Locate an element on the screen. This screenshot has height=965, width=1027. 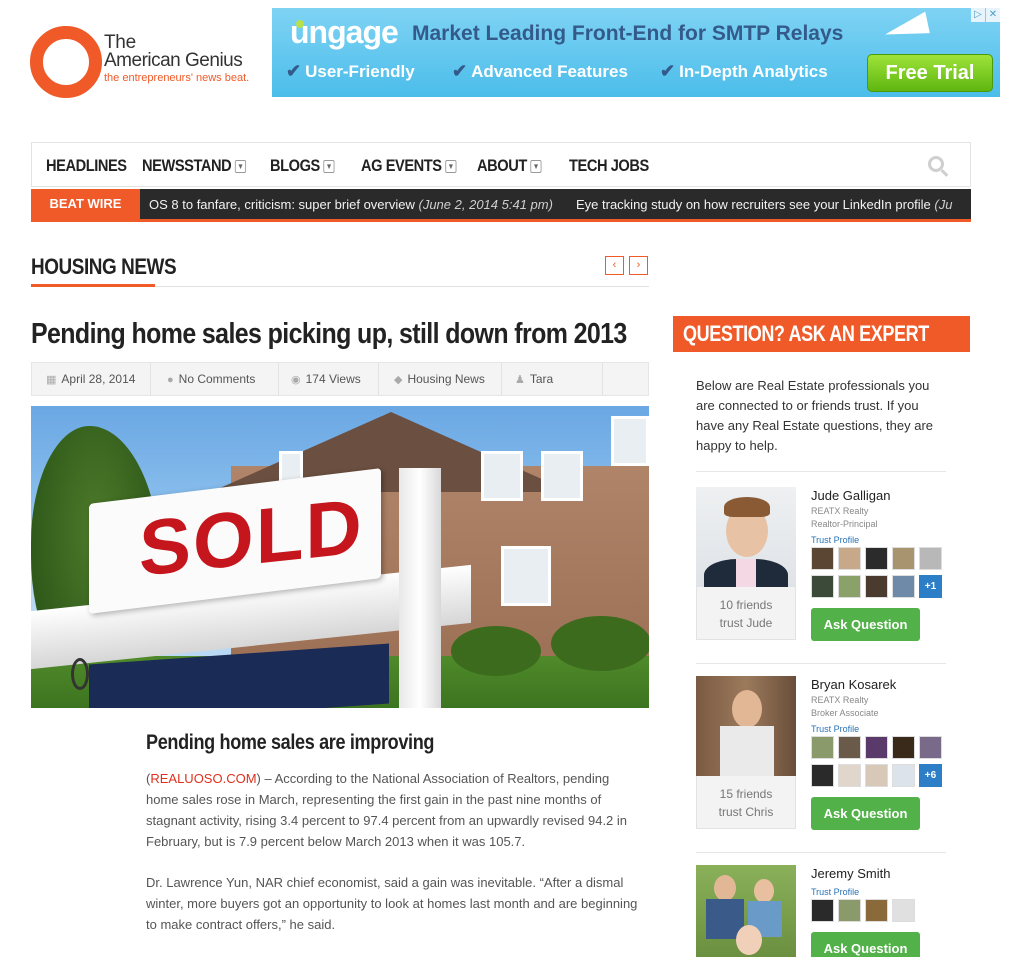
agent-company: REATX Realty is located at coordinates (840, 511).